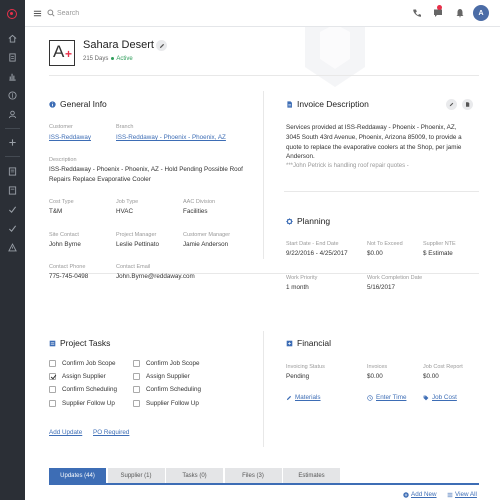 The image size is (500, 500). Describe the element at coordinates (263, 175) in the screenshot. I see `column-divider` at that location.